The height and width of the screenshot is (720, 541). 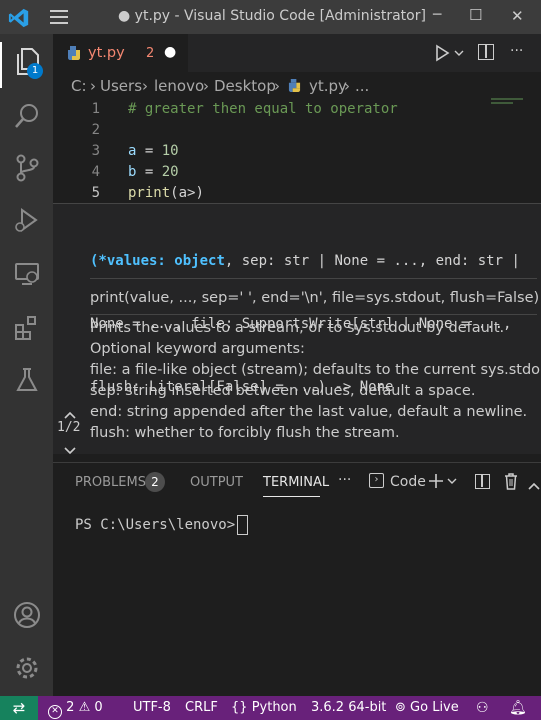 I want to click on activity-bar: 1, so click(x=26, y=365).